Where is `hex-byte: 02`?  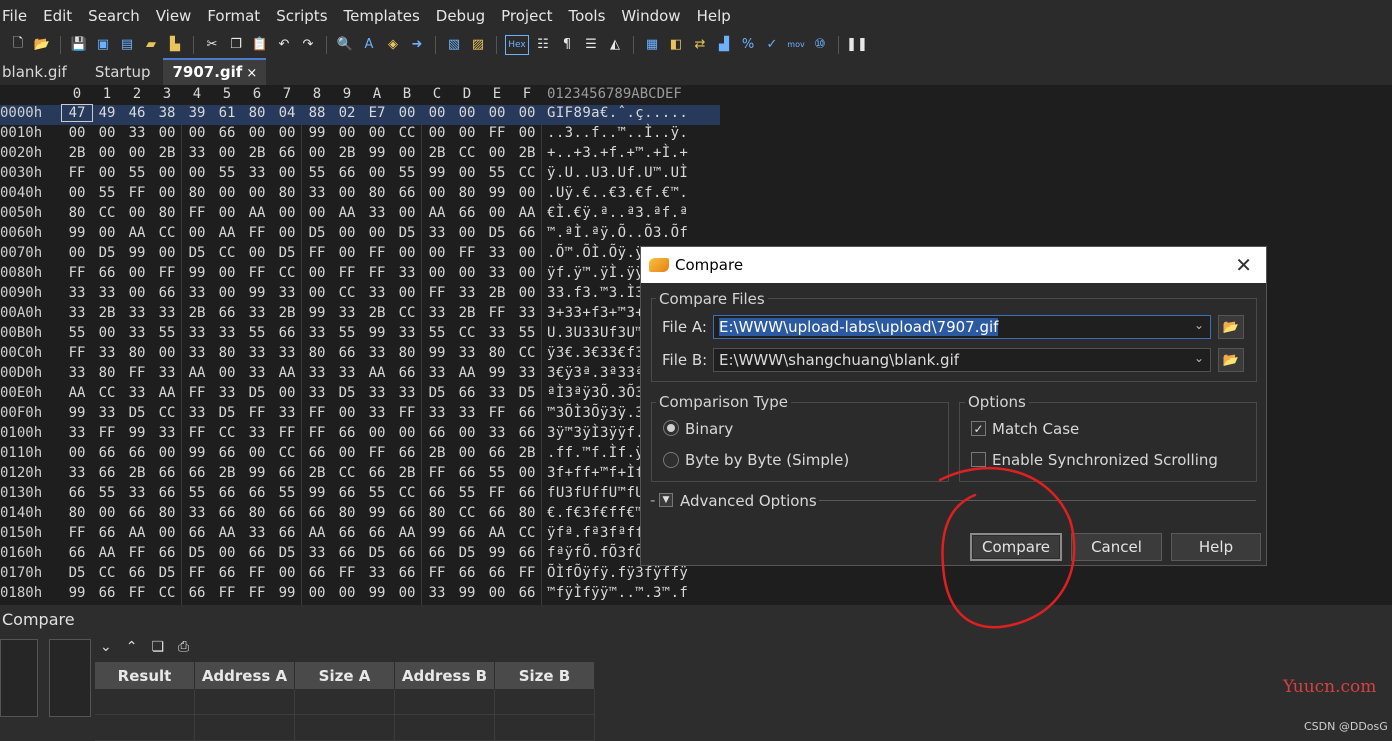 hex-byte: 02 is located at coordinates (347, 113).